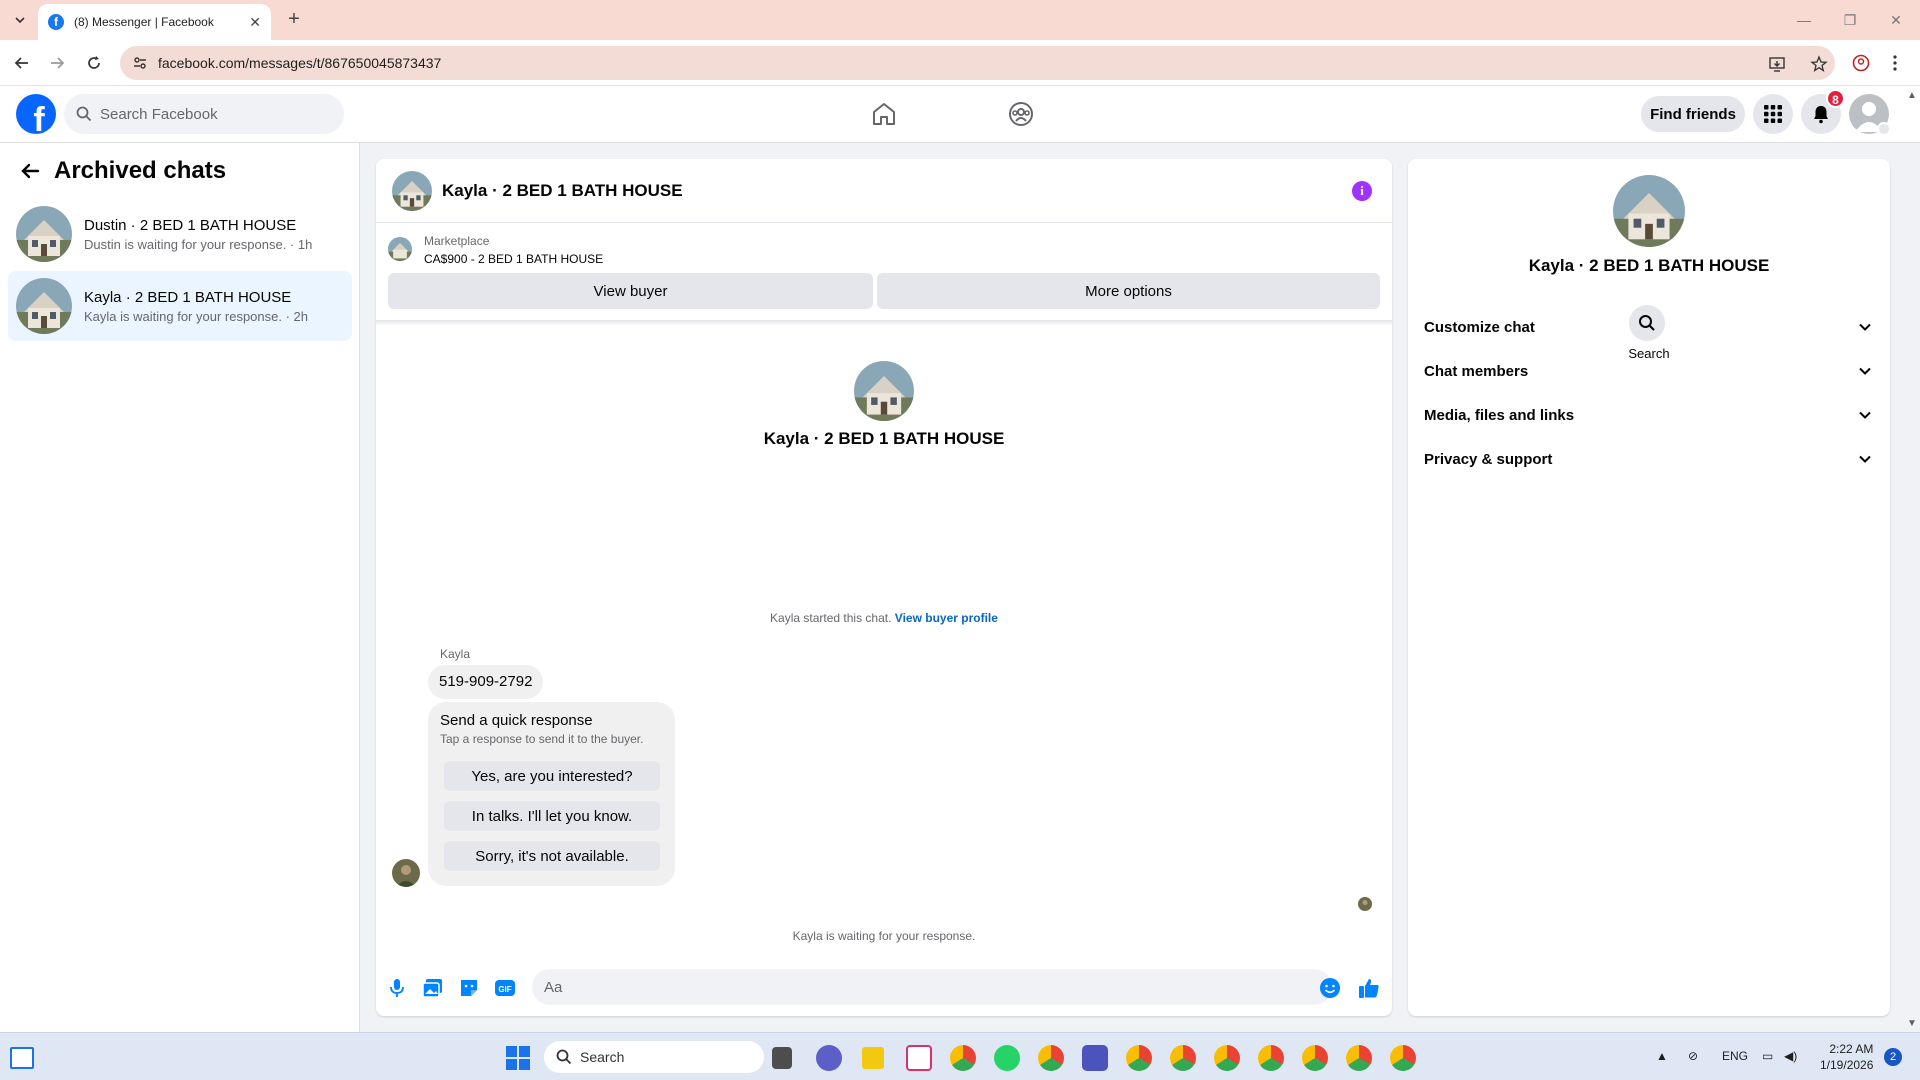  I want to click on info-icon: i, so click(1362, 191).